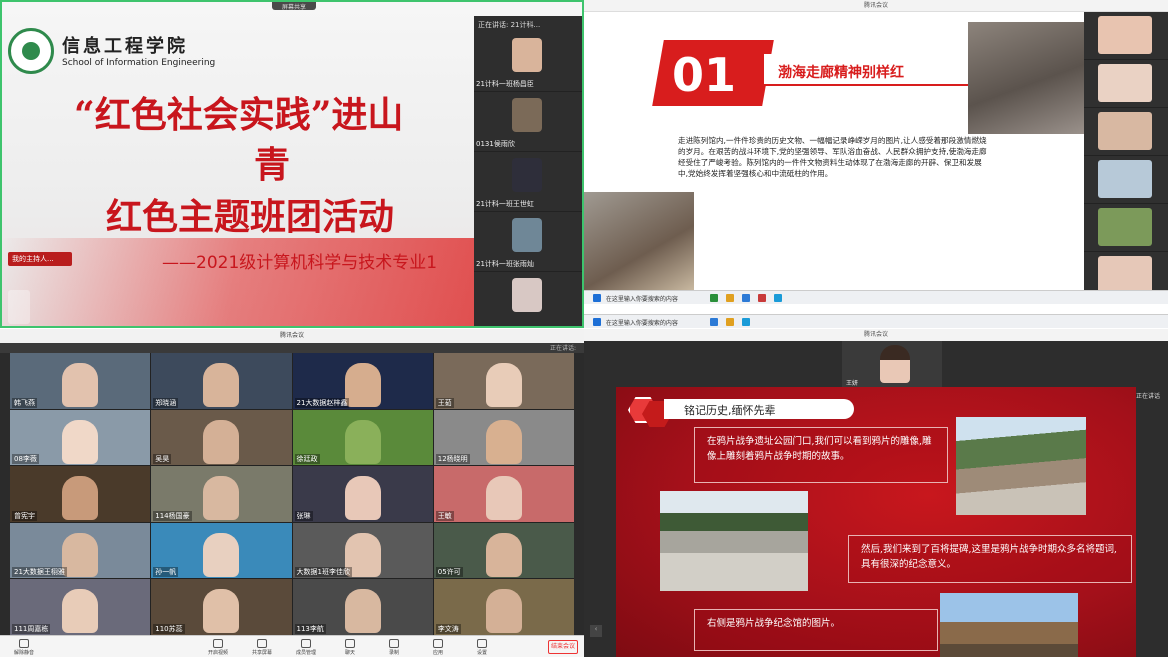 The width and height of the screenshot is (1168, 657). What do you see at coordinates (362, 437) in the screenshot?
I see `participant-tile: 徐廷政` at bounding box center [362, 437].